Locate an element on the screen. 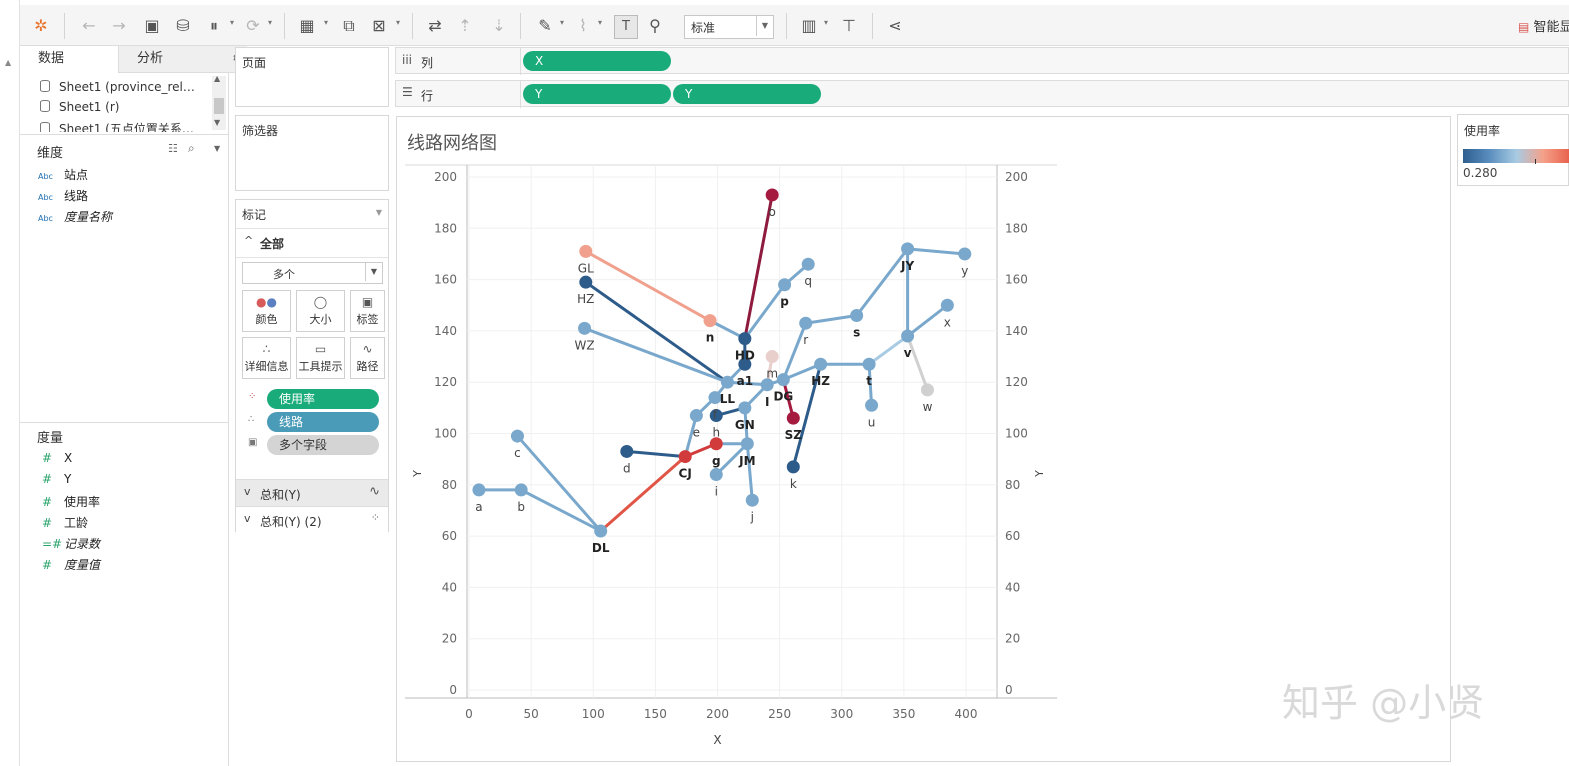  sort-descending-icon: ⇣ is located at coordinates (499, 26).